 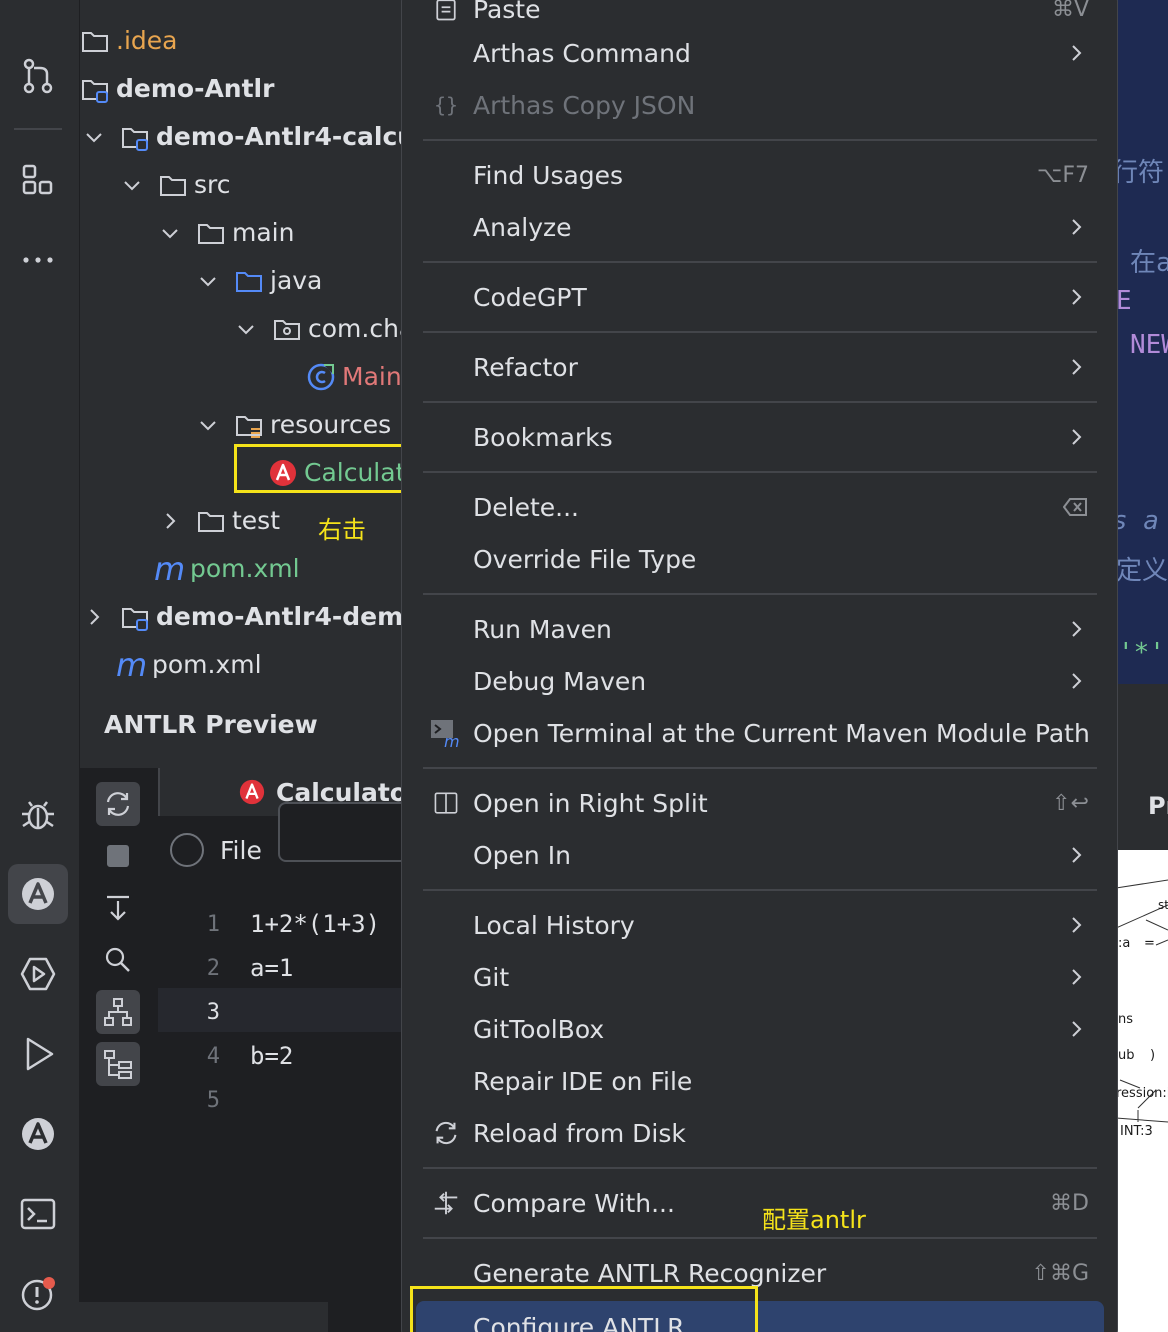 What do you see at coordinates (213, 1012) in the screenshot?
I see `line-number: 3` at bounding box center [213, 1012].